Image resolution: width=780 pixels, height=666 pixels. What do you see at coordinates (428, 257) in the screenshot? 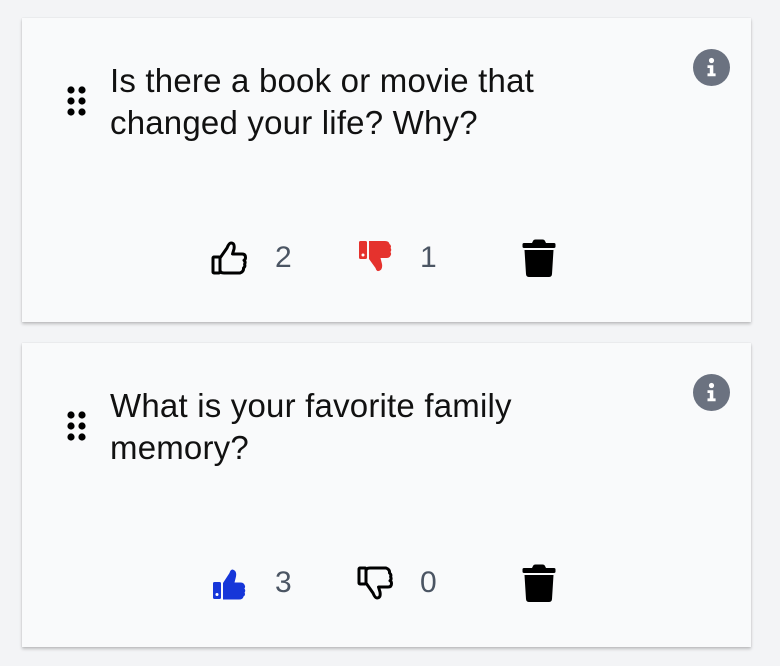
I see `downvote-count: 1` at bounding box center [428, 257].